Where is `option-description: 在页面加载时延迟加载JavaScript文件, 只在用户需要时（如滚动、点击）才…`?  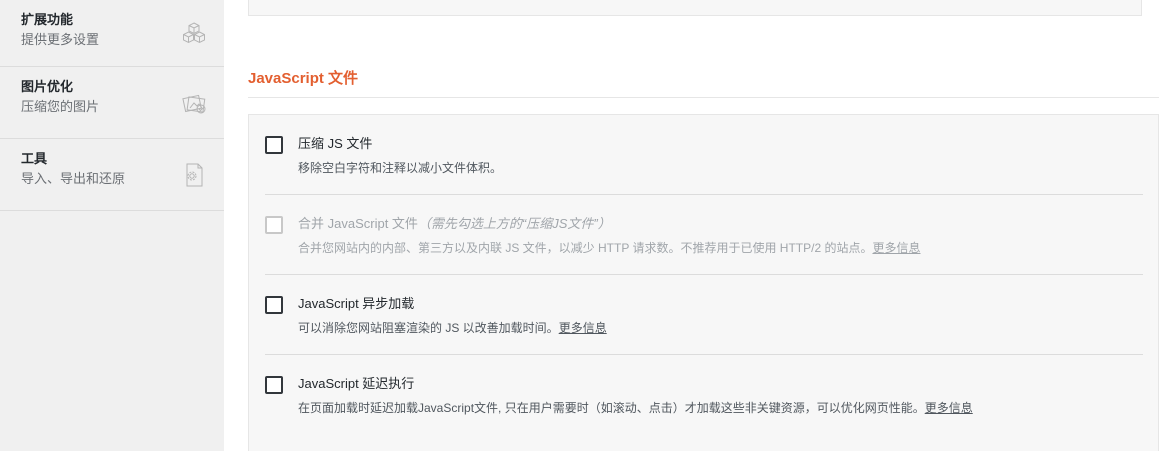 option-description: 在页面加载时延迟加载JavaScript文件, 只在用户需要时（如滚动、点击）才… is located at coordinates (635, 408).